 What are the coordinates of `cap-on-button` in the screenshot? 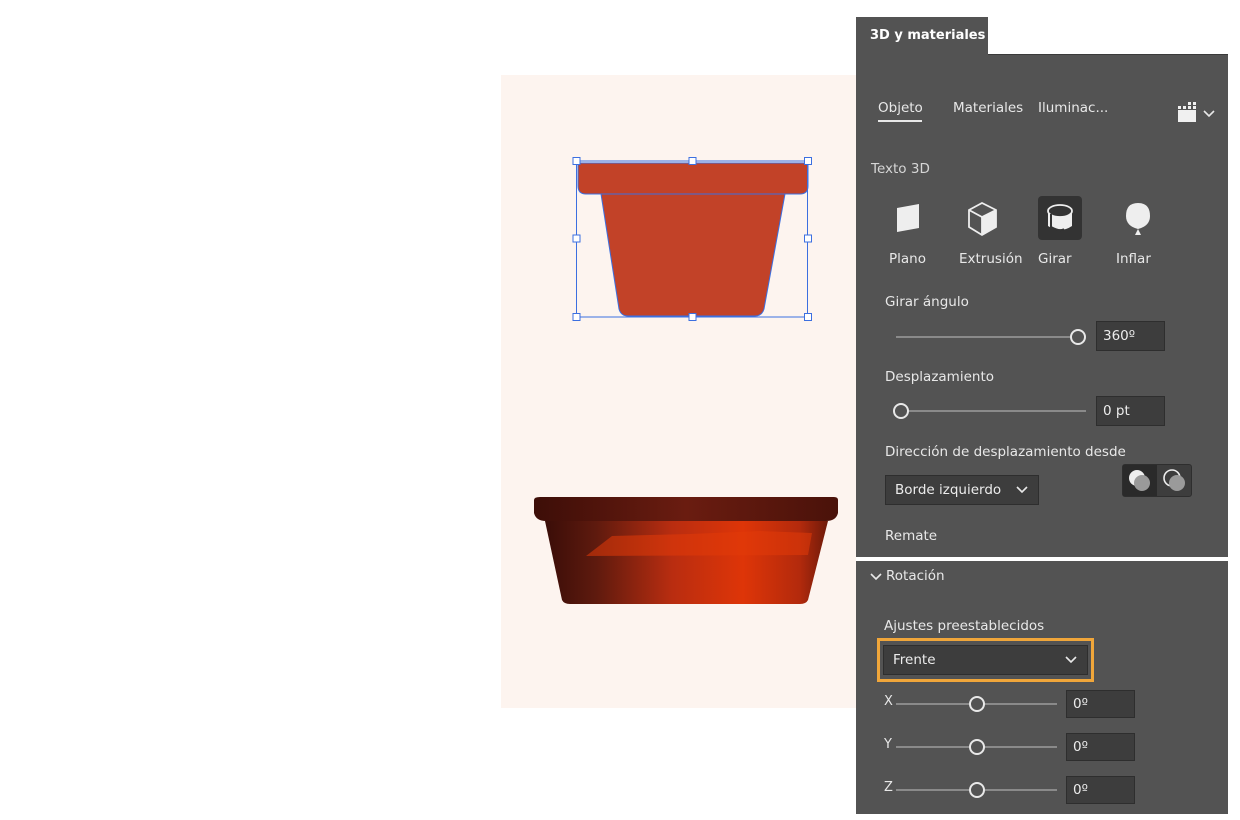 It's located at (1140, 480).